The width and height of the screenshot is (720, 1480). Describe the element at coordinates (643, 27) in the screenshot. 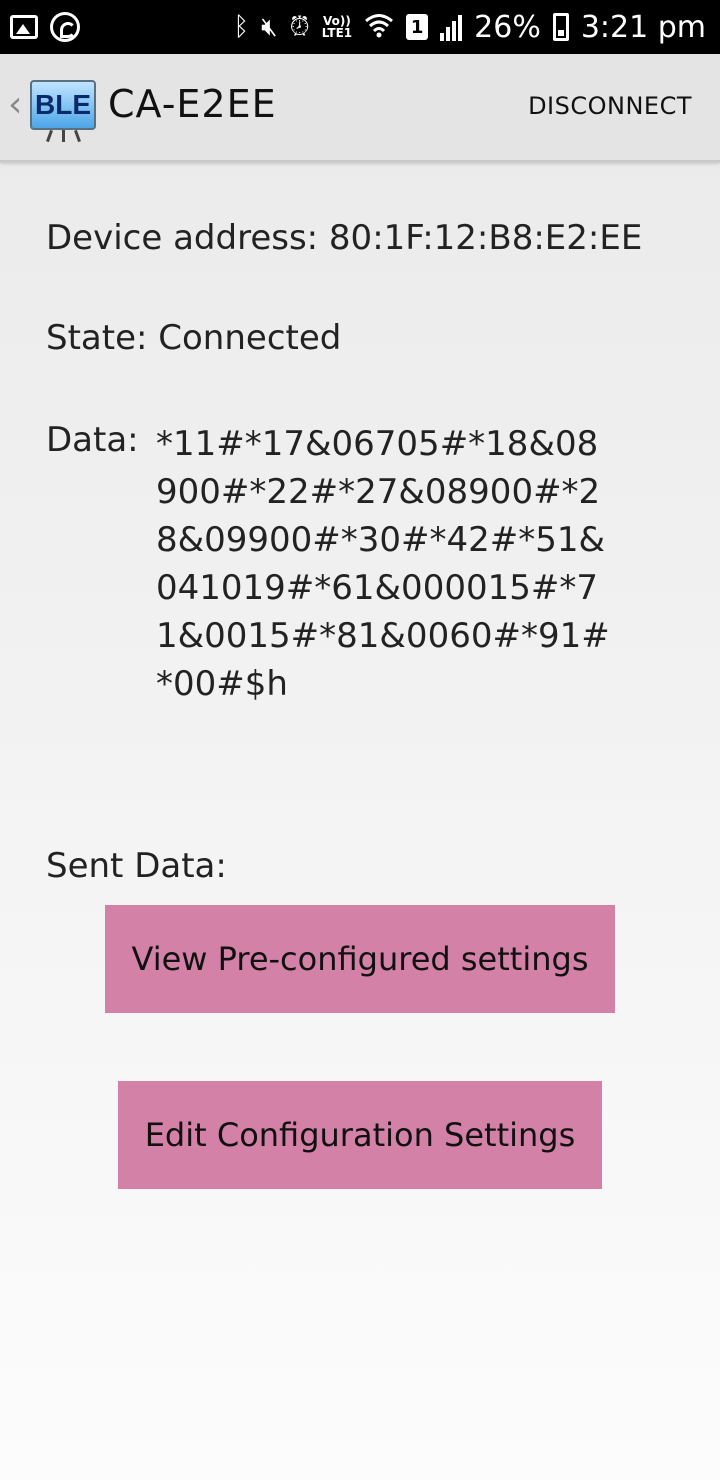

I see `clock: 3:21 pm` at that location.